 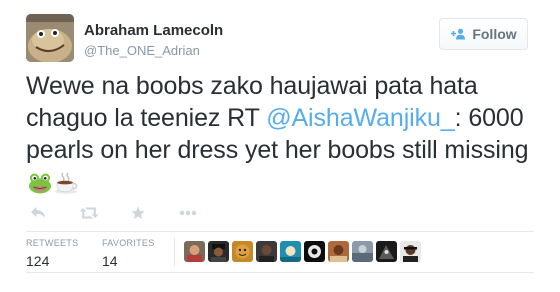 I want to click on retweets-label: RETWEETS, so click(x=52, y=243).